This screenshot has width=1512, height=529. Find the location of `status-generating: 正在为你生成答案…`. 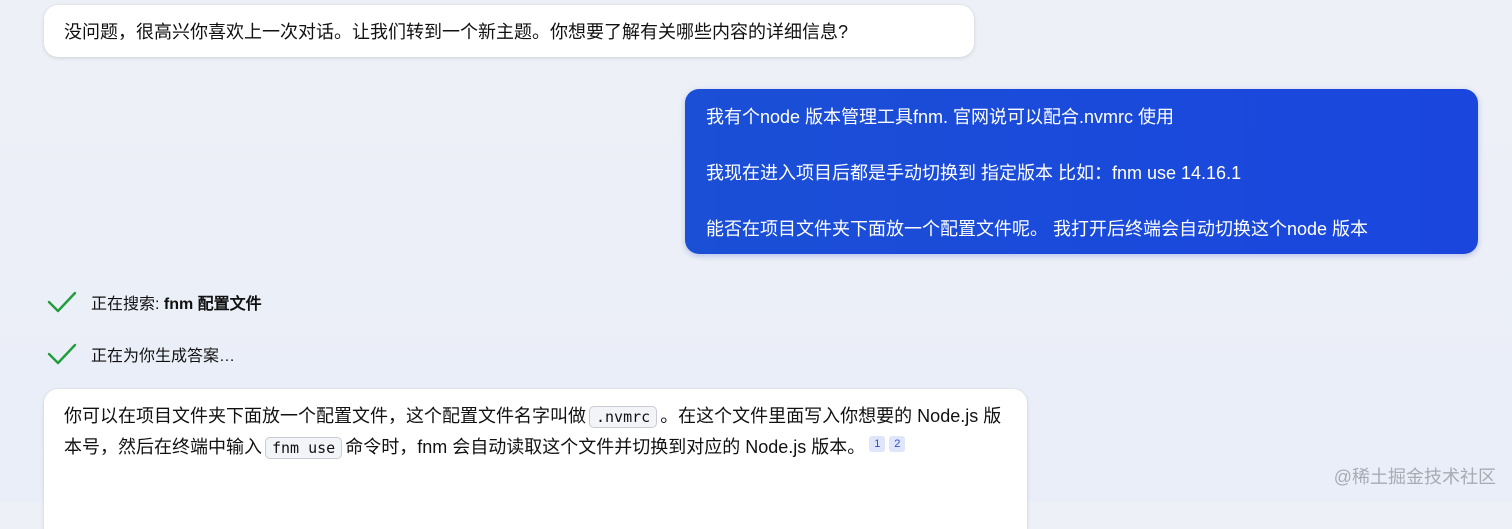

status-generating: 正在为你生成答案… is located at coordinates (141, 354).